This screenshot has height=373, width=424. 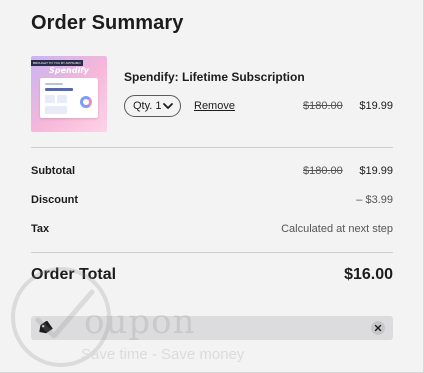 What do you see at coordinates (368, 274) in the screenshot?
I see `order-total-value: $16.00` at bounding box center [368, 274].